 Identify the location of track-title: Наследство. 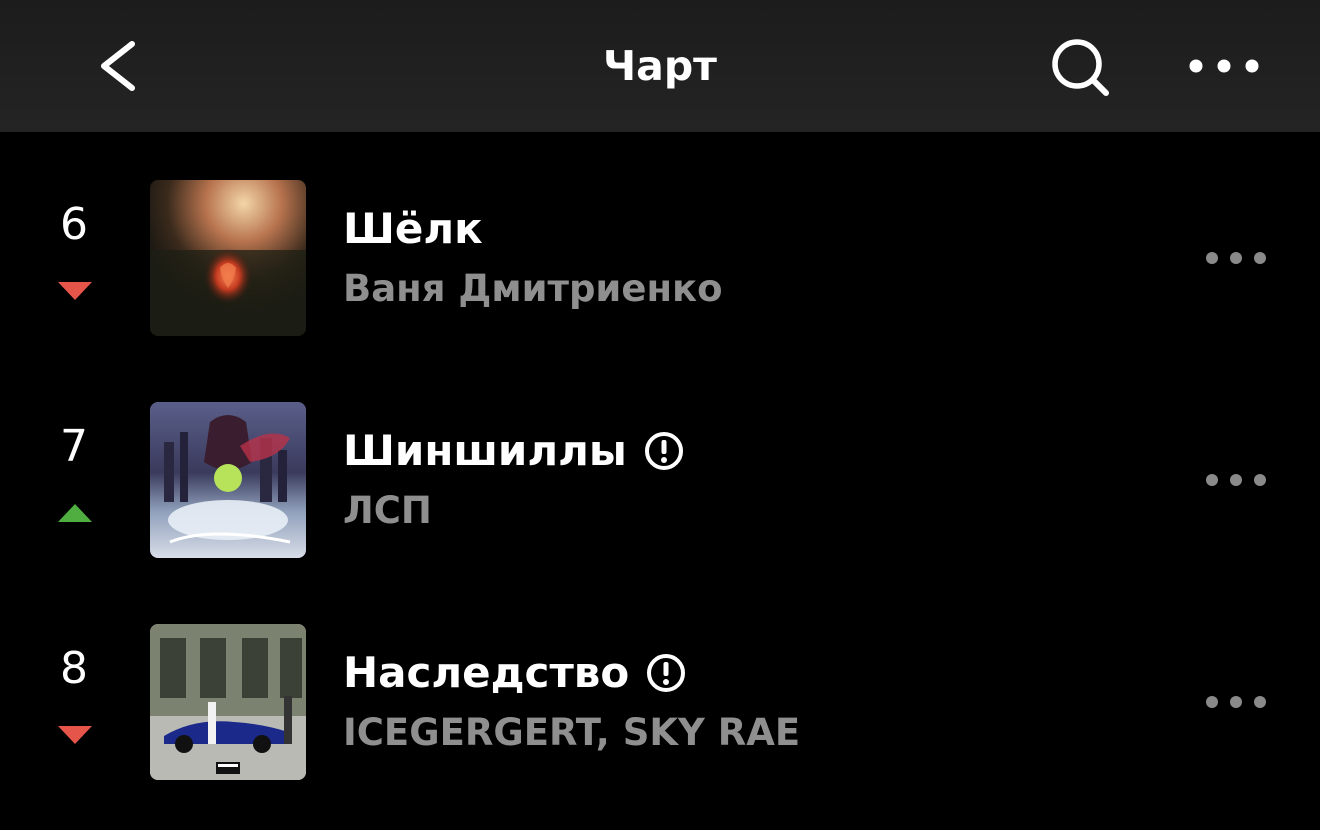
(515, 673).